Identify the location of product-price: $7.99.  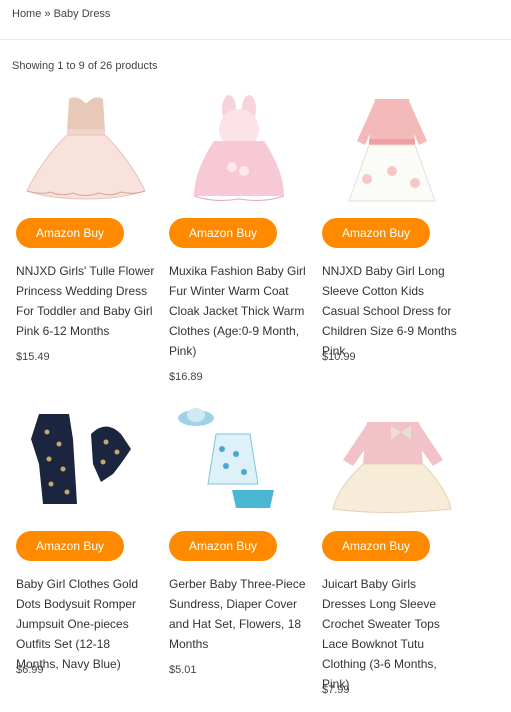
(336, 690).